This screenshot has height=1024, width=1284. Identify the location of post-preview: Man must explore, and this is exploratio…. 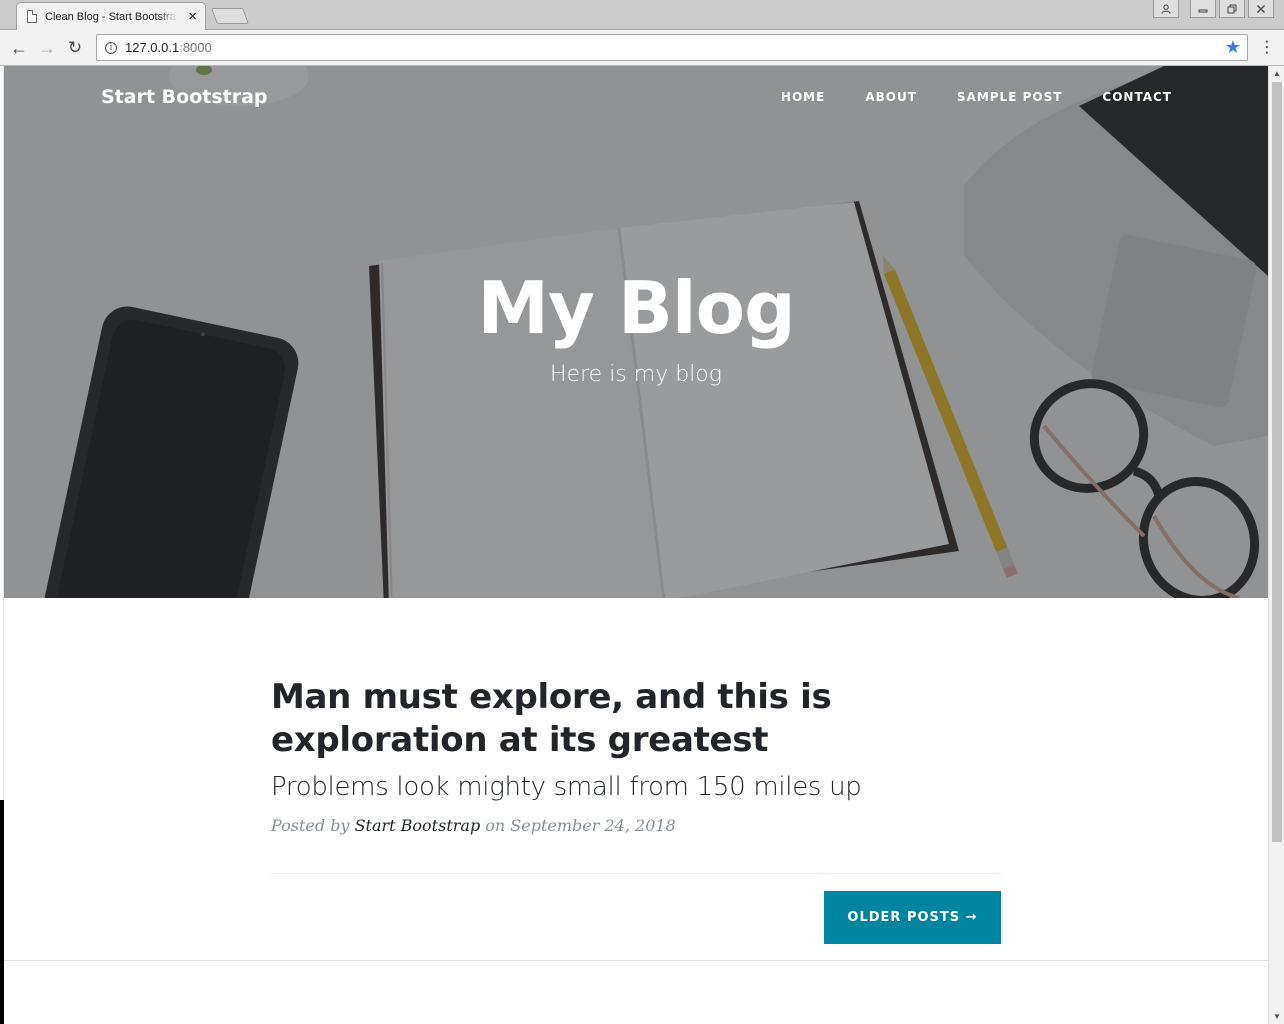
(636, 755).